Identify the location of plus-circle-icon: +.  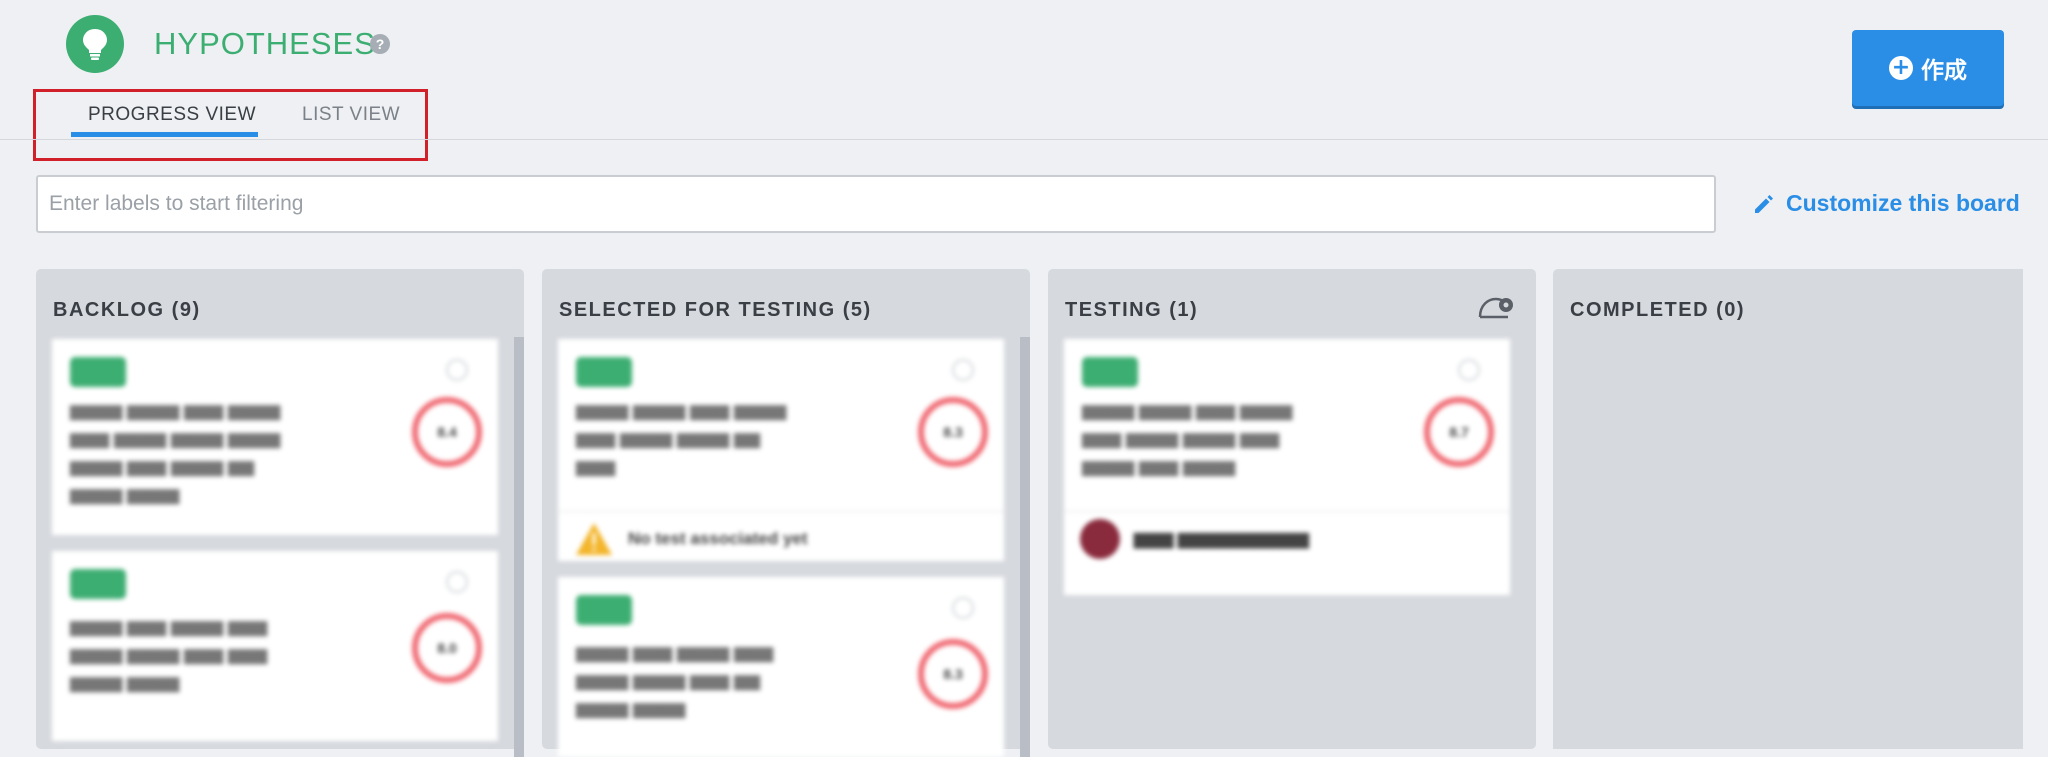
(1901, 68).